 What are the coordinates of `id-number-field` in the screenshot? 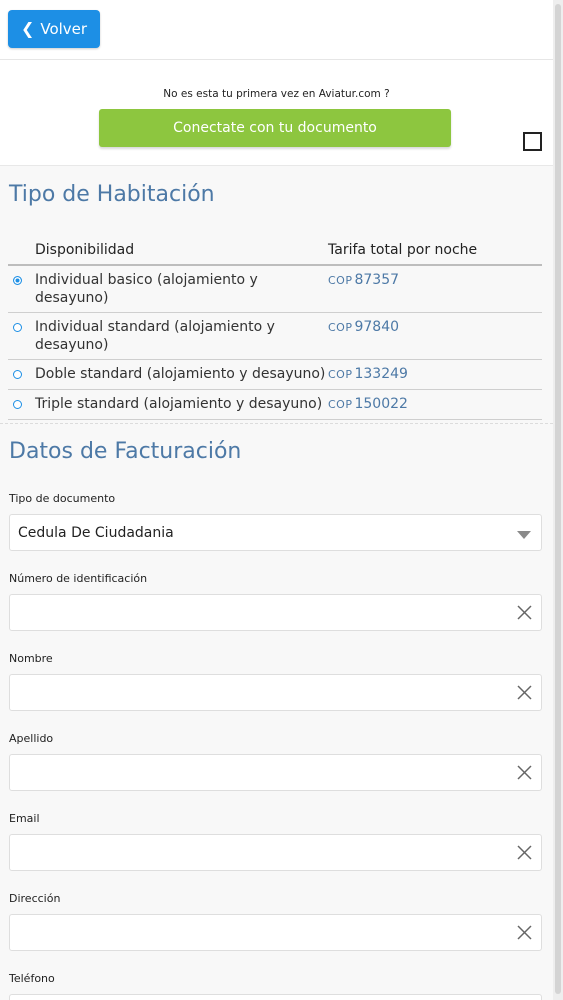 It's located at (275, 612).